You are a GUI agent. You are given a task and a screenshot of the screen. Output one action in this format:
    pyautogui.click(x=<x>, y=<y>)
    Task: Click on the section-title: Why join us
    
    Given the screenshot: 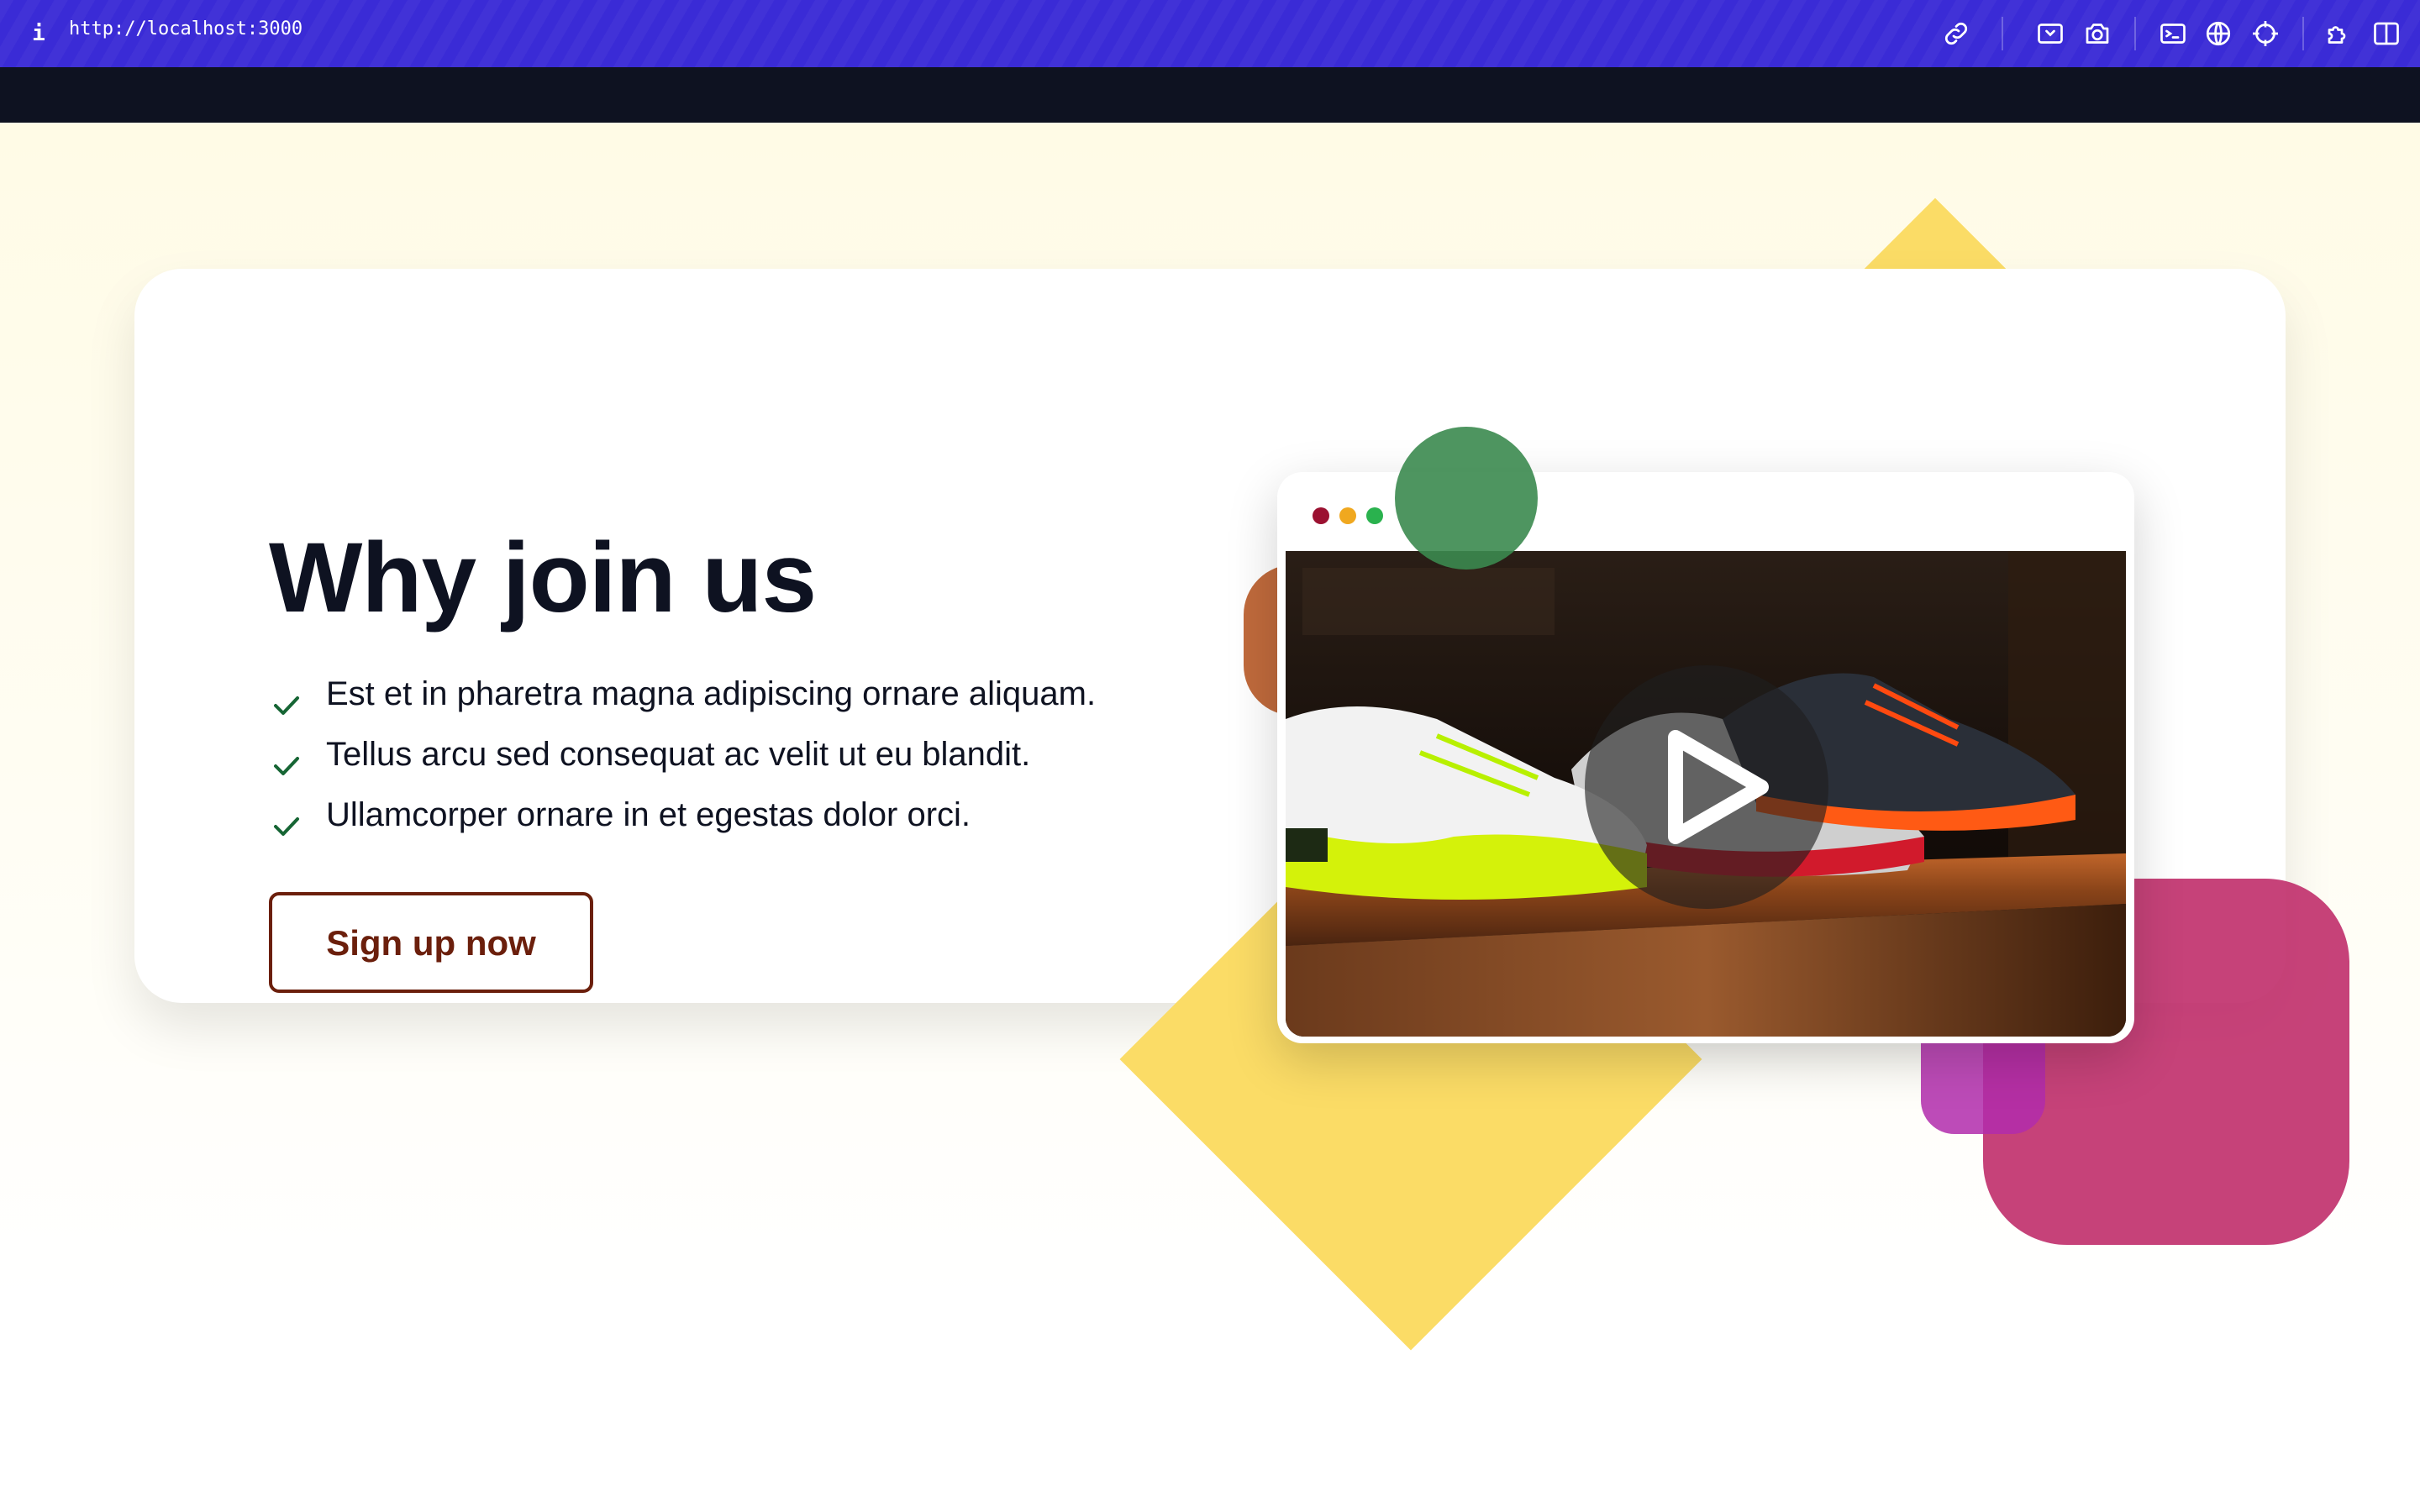 What is the action you would take?
    pyautogui.click(x=543, y=577)
    